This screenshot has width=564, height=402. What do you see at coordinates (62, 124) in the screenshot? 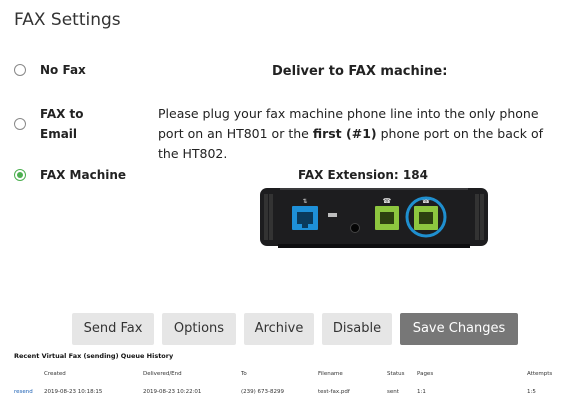
I see `option-label-fax-to-email: FAX to Email` at bounding box center [62, 124].